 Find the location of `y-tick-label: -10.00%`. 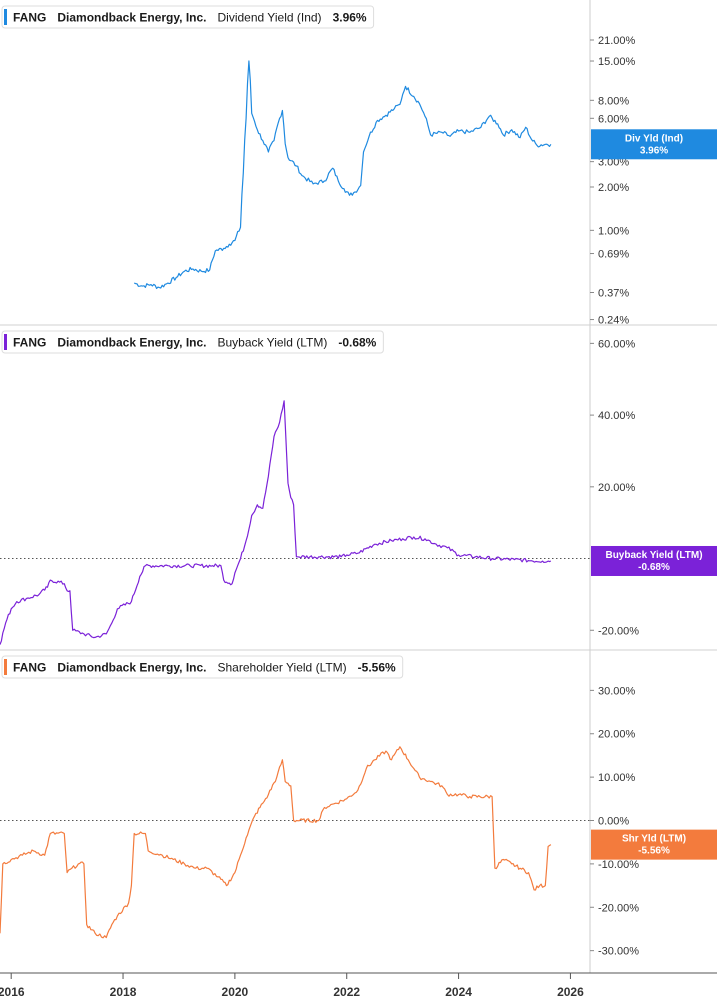

y-tick-label: -10.00% is located at coordinates (618, 865).